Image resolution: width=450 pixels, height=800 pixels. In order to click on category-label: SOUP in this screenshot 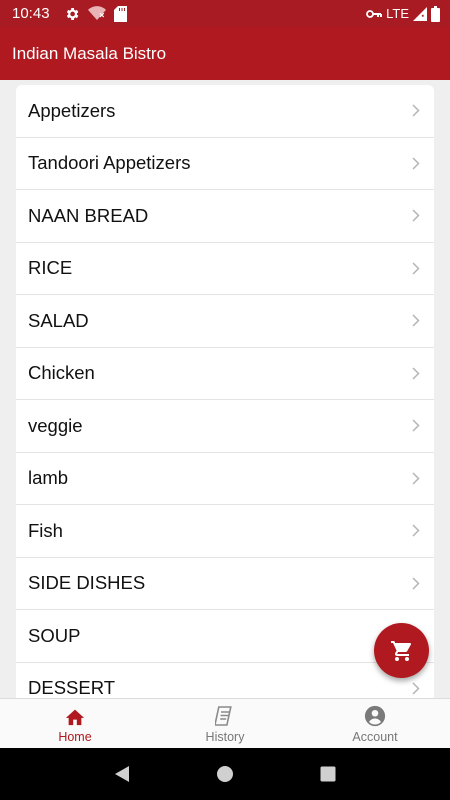, I will do `click(54, 635)`.